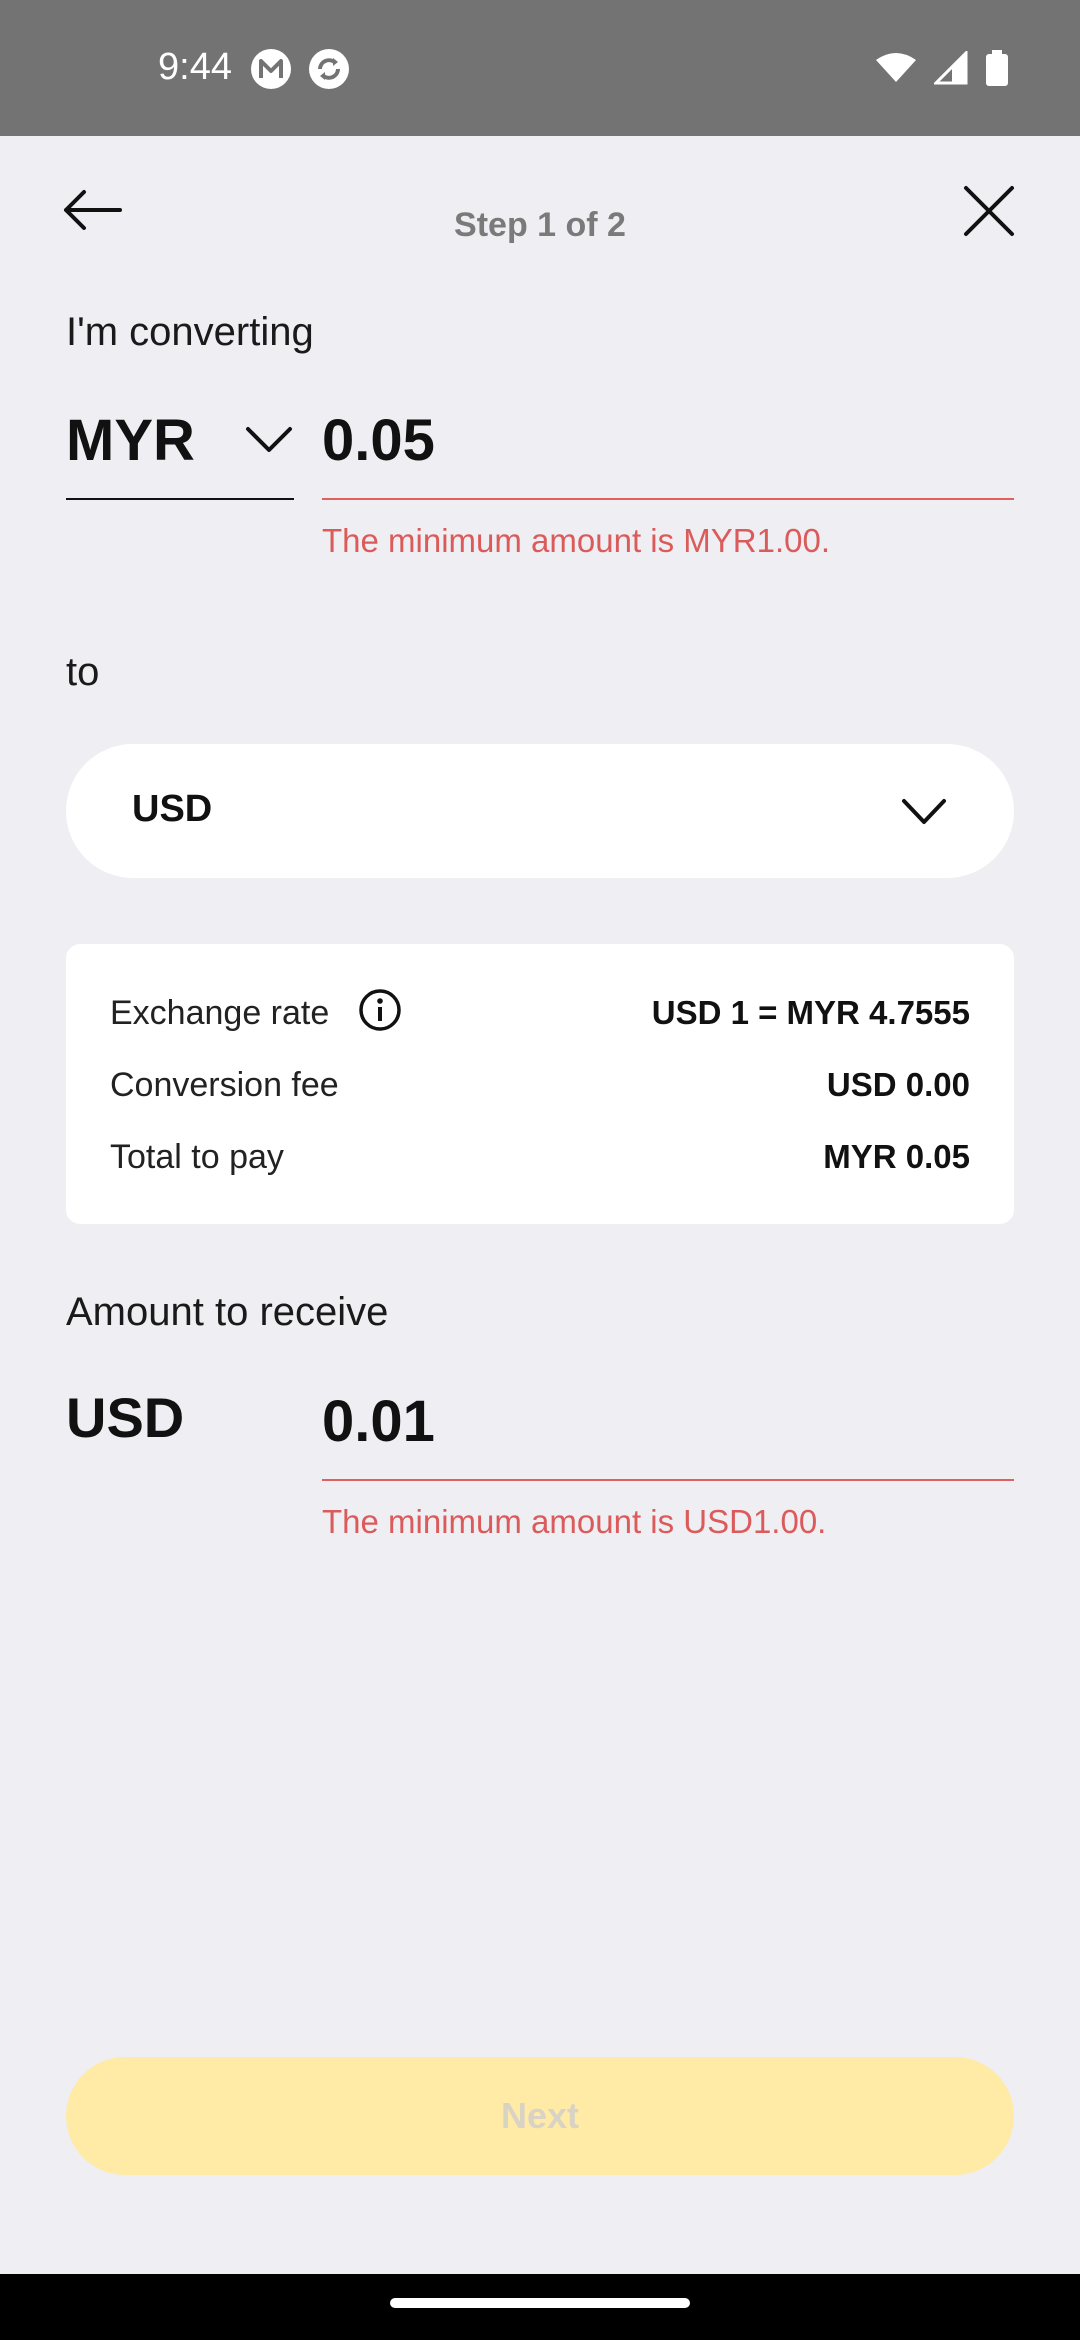 The width and height of the screenshot is (1080, 2340). I want to click on exchange-rate-row: Exchange rate USD 1 = MYR 4.7555, so click(540, 1013).